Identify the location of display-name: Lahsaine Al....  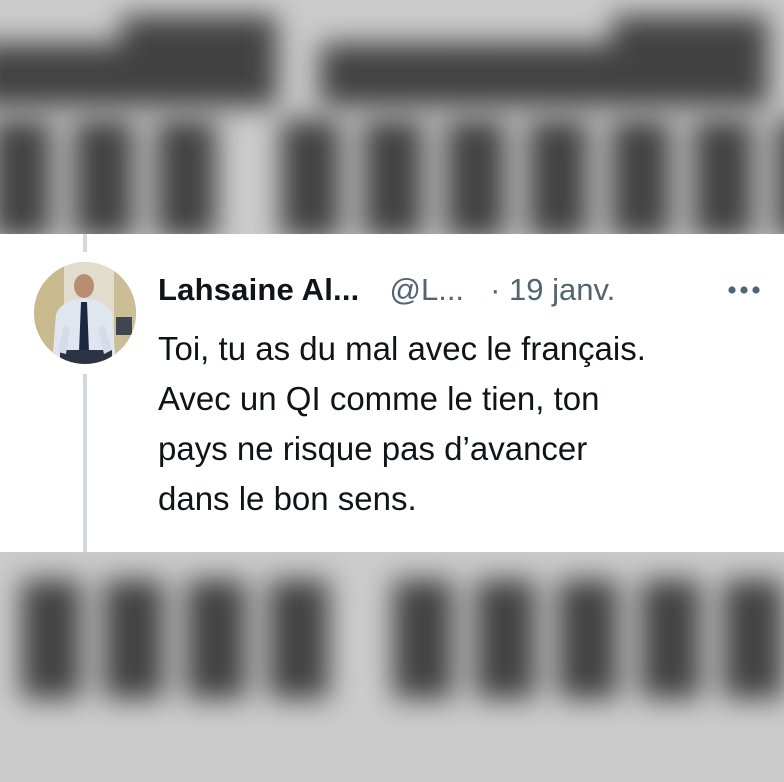
(259, 290).